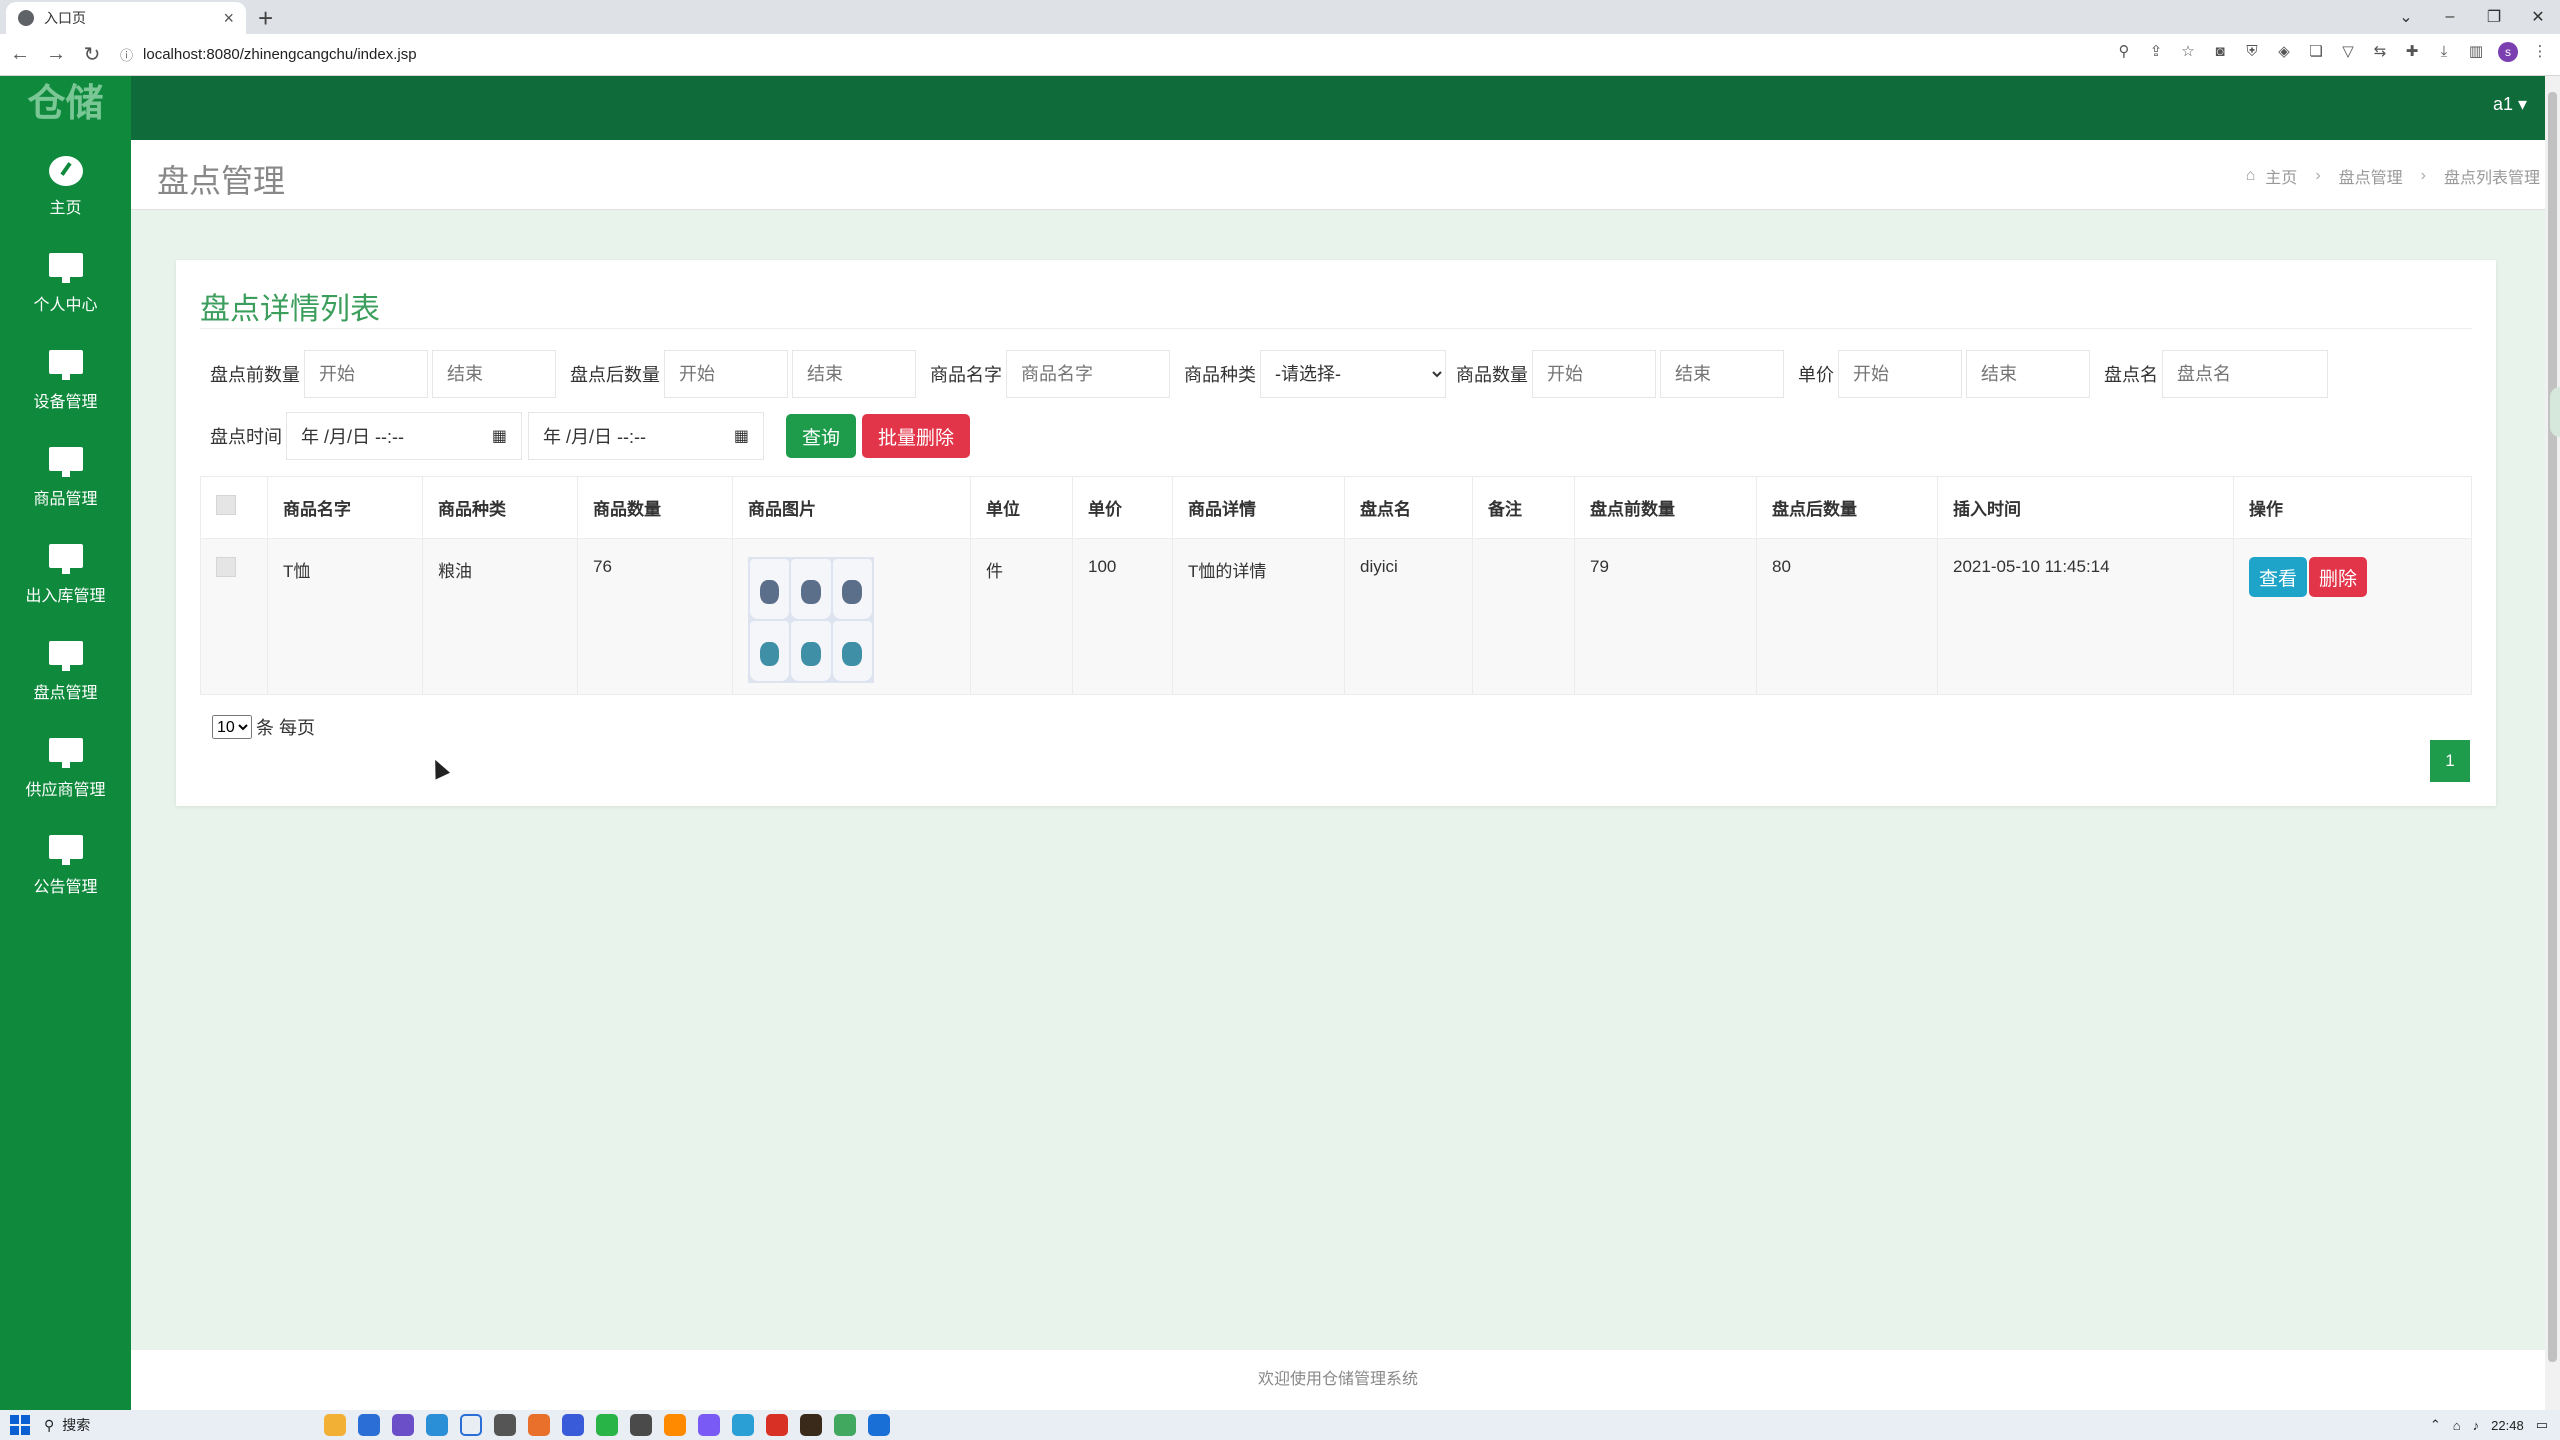 The height and width of the screenshot is (1440, 2560). I want to click on scrollbar, so click(2552, 743).